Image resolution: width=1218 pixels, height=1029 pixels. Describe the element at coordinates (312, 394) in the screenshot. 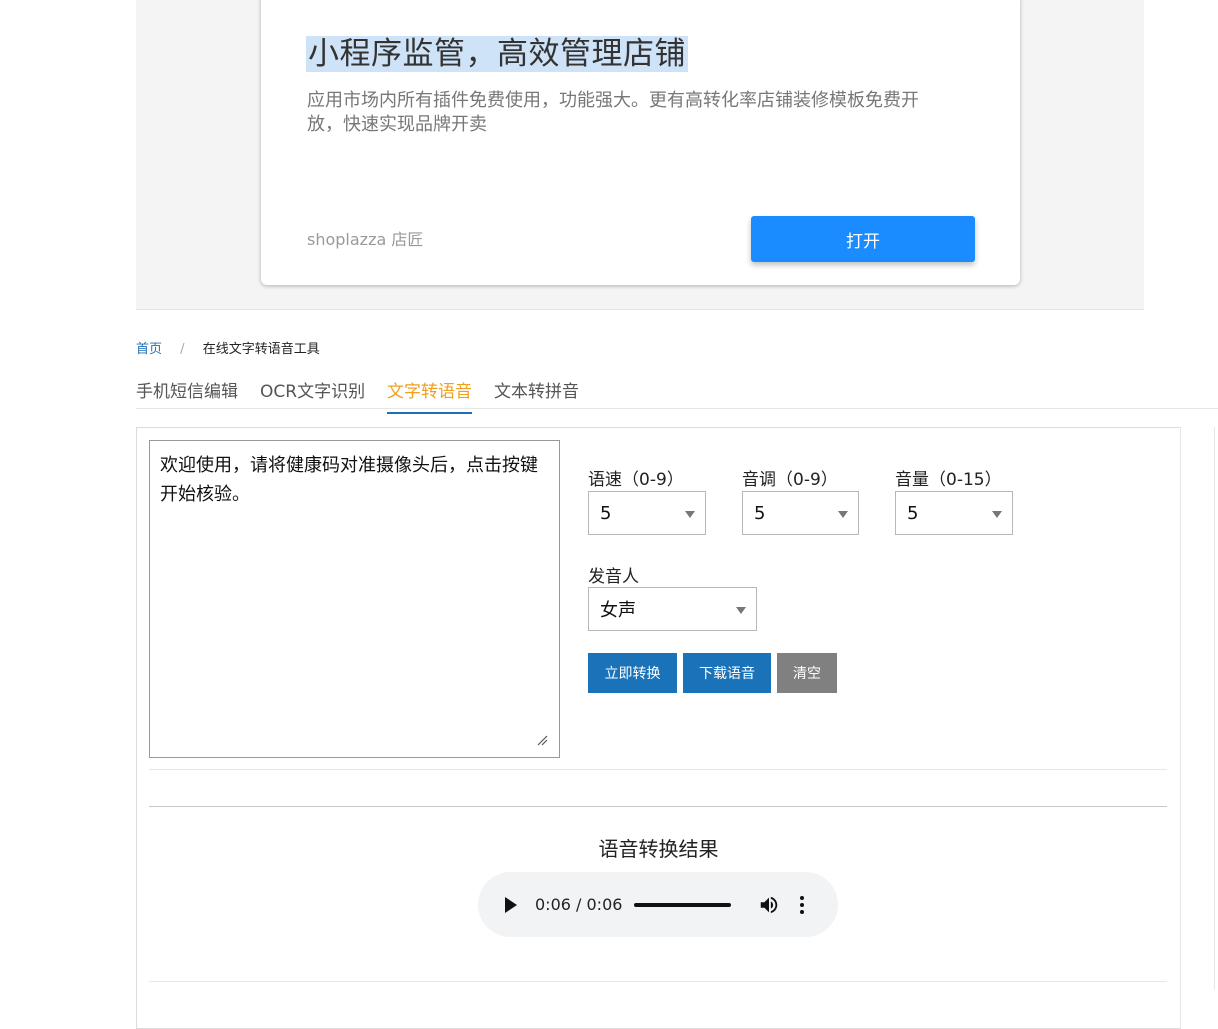

I see `tab-ocr: OCR文字识别` at that location.